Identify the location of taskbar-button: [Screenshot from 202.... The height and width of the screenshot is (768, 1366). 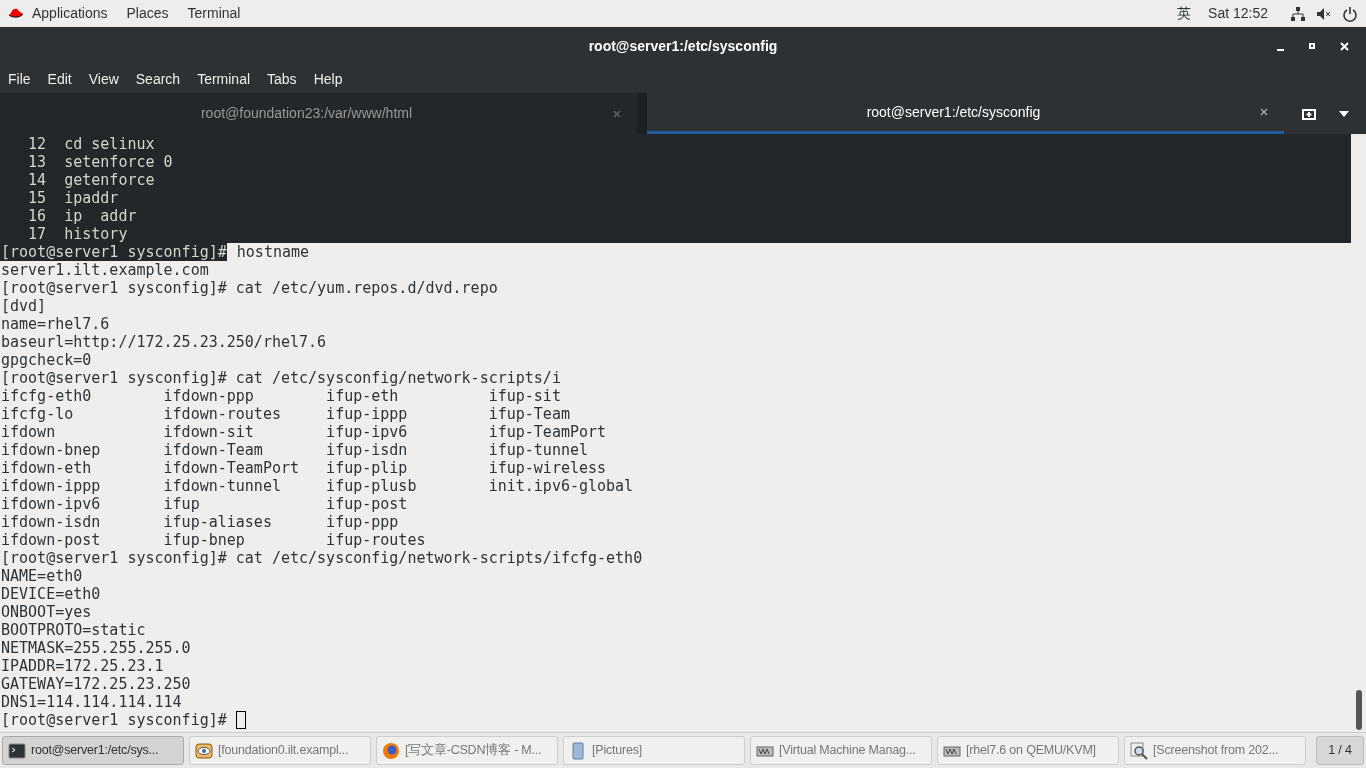
(1215, 750).